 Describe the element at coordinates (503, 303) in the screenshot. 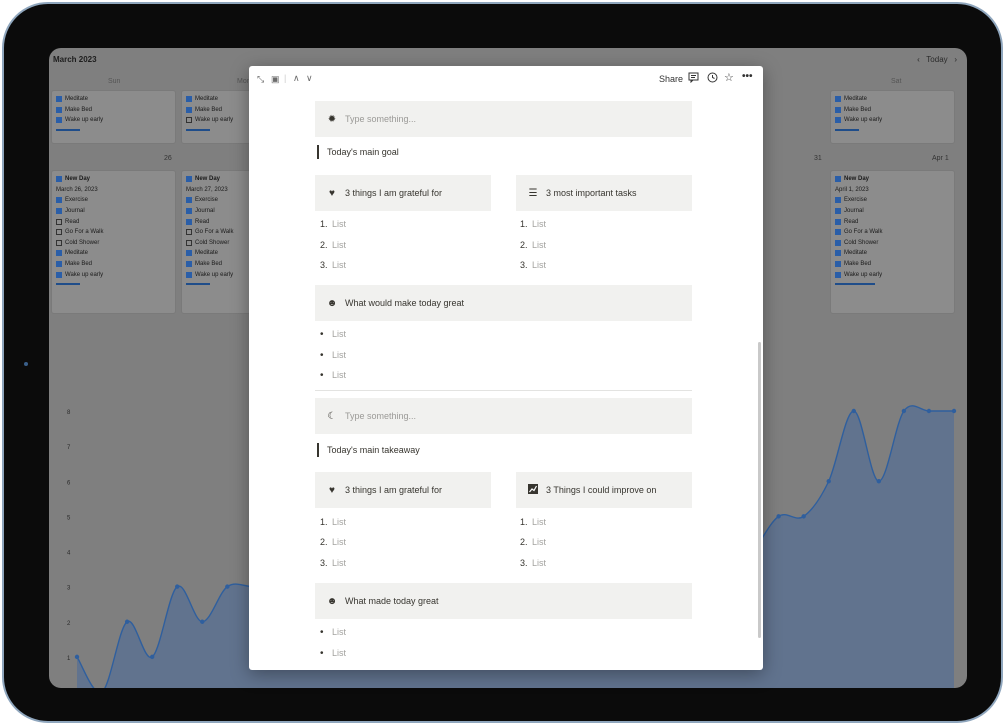

I see `great-callout: ☻ What would make today great` at that location.